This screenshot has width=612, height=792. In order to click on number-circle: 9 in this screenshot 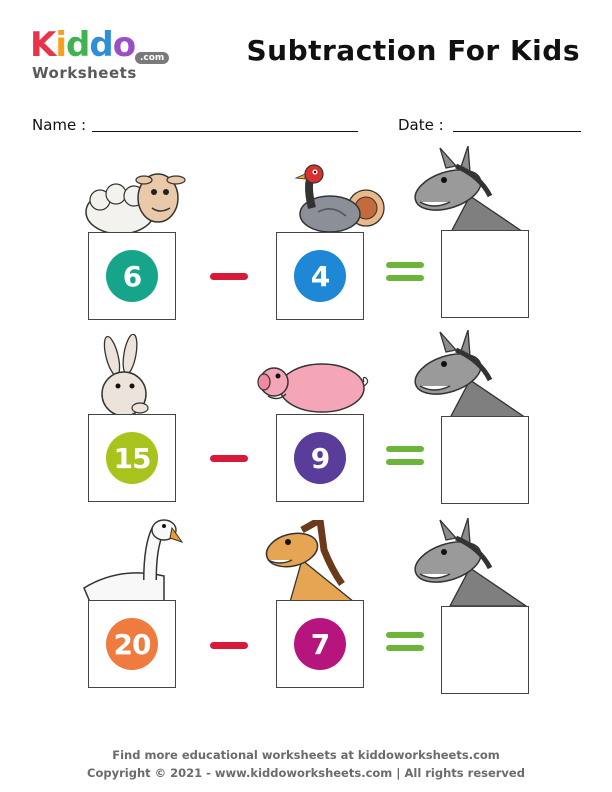, I will do `click(320, 458)`.